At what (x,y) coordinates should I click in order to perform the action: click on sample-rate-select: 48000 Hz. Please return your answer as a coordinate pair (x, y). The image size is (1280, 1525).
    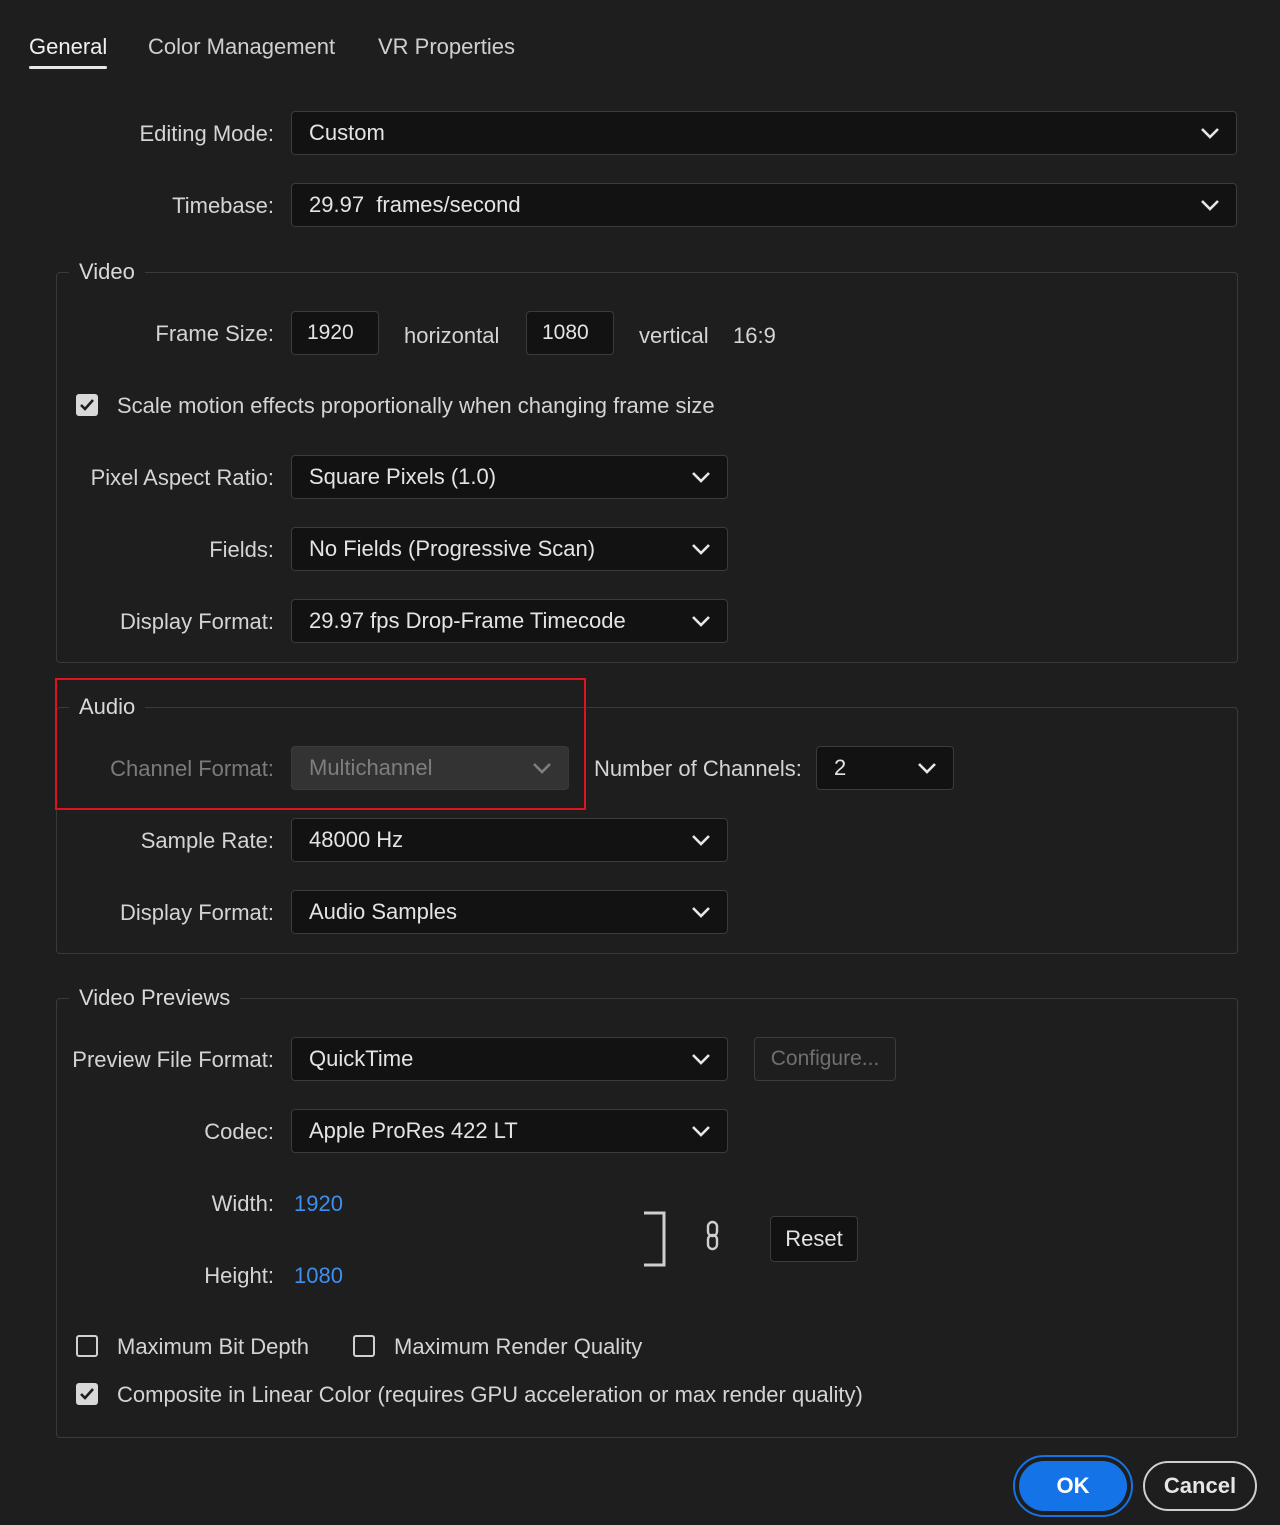
    Looking at the image, I should click on (509, 840).